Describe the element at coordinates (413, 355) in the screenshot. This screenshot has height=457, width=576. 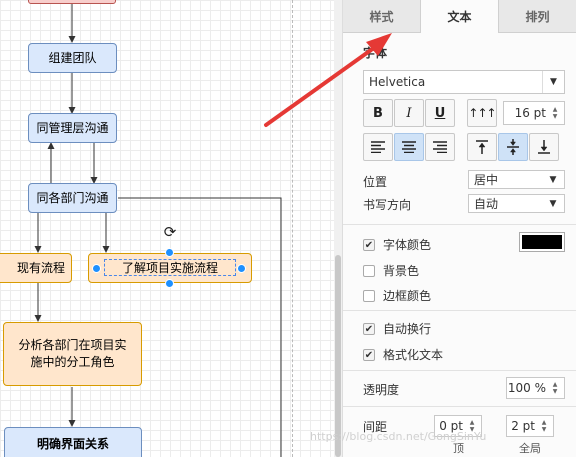
I see `formatted-text-label: 格式化文本` at that location.